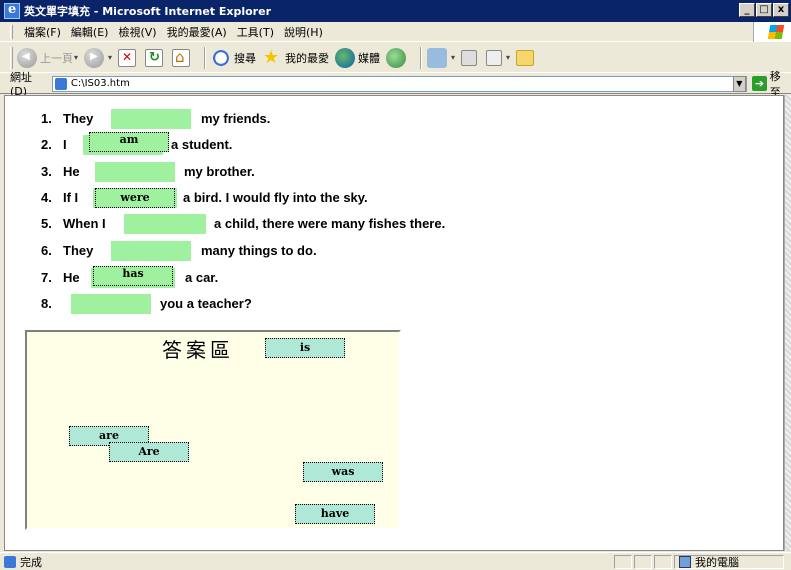  I want to click on zone-label: 我的電腦, so click(717, 562).